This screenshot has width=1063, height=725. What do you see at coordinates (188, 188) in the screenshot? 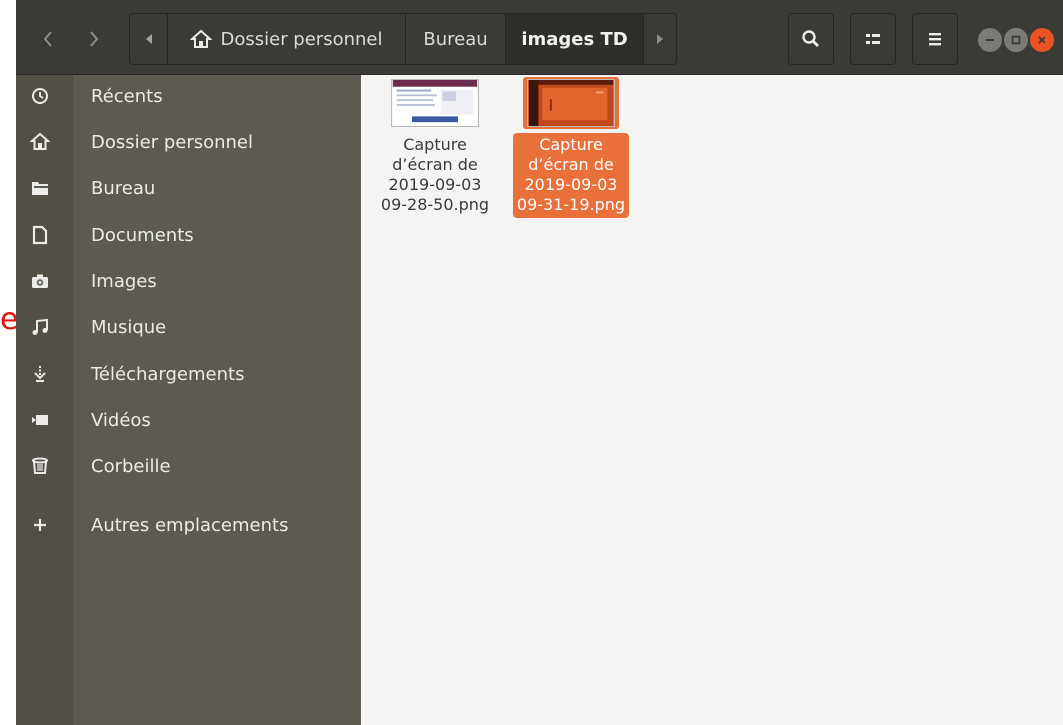
I see `sidebar-item-bureau: Bureau` at bounding box center [188, 188].